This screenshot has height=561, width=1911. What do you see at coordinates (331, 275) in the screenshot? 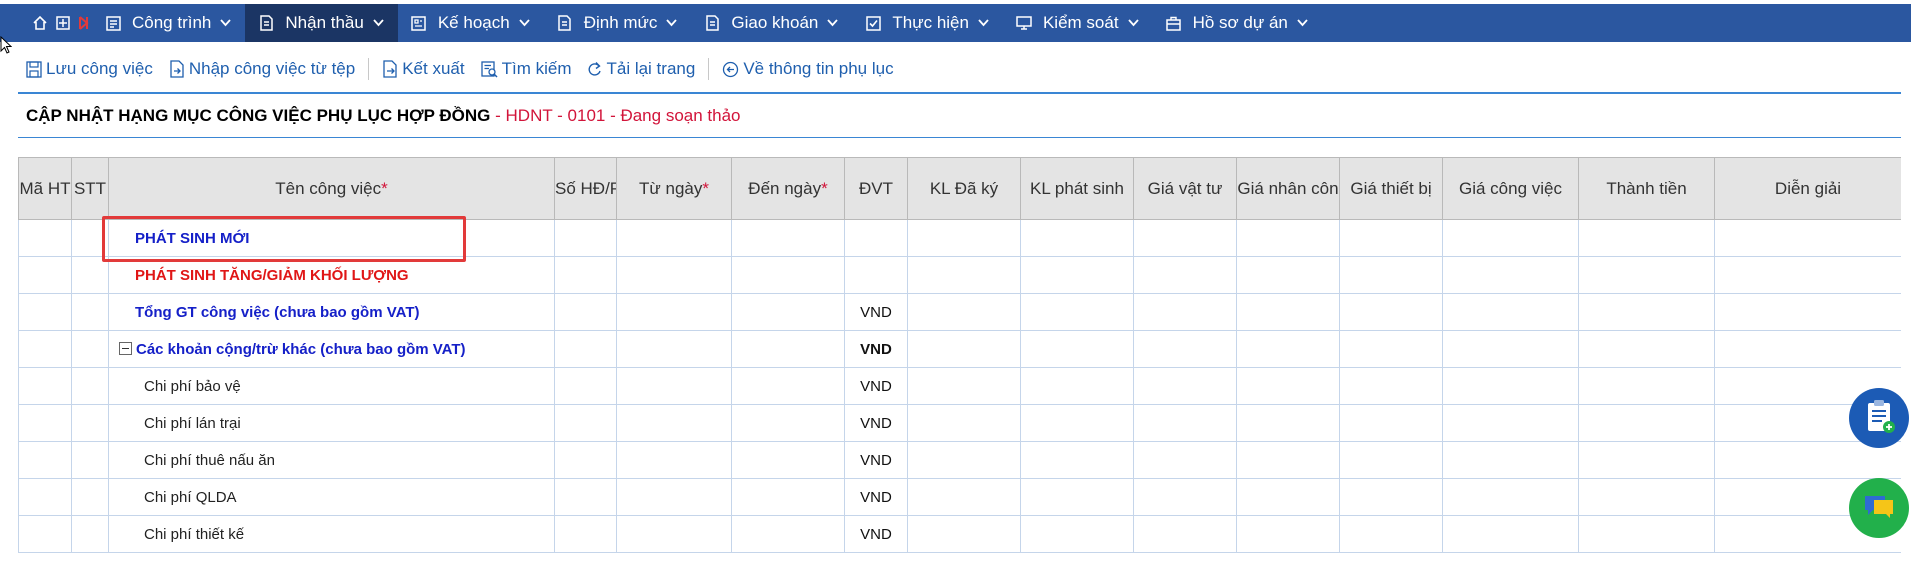
I see `work-name-cell: PHÁT SINH TĂNG/GIẢM KHỐI LƯỢNG` at bounding box center [331, 275].